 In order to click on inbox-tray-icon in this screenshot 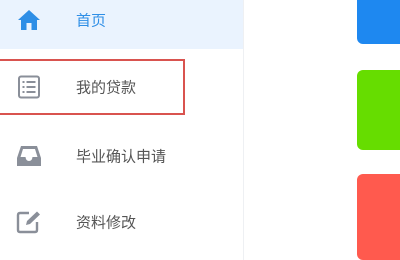, I will do `click(29, 156)`.